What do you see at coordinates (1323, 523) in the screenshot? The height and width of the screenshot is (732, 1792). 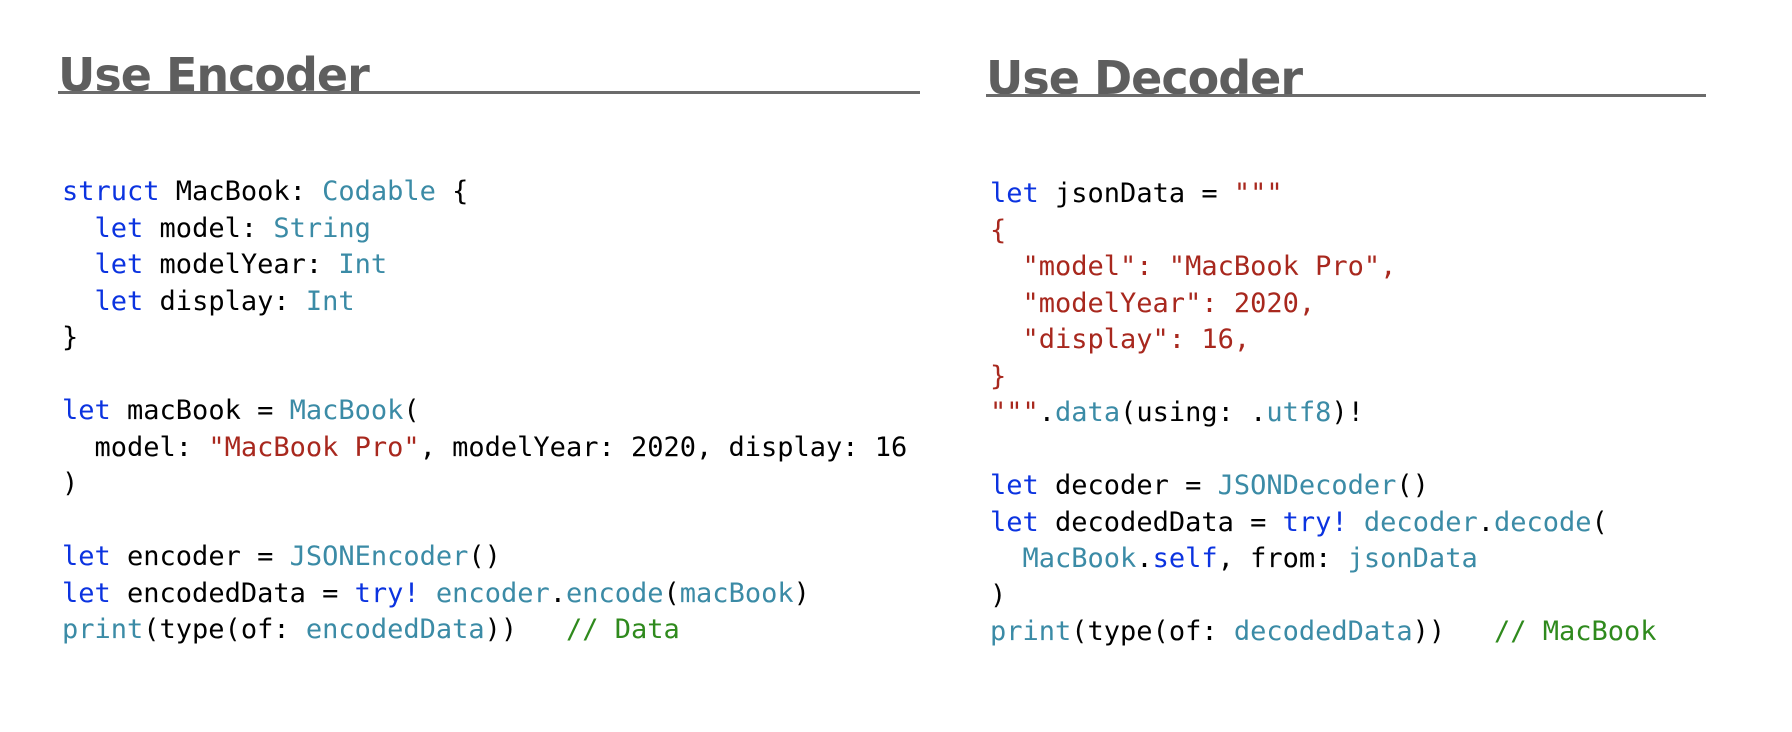 I see `code-line: let decodedData = try! decoder.decode(` at bounding box center [1323, 523].